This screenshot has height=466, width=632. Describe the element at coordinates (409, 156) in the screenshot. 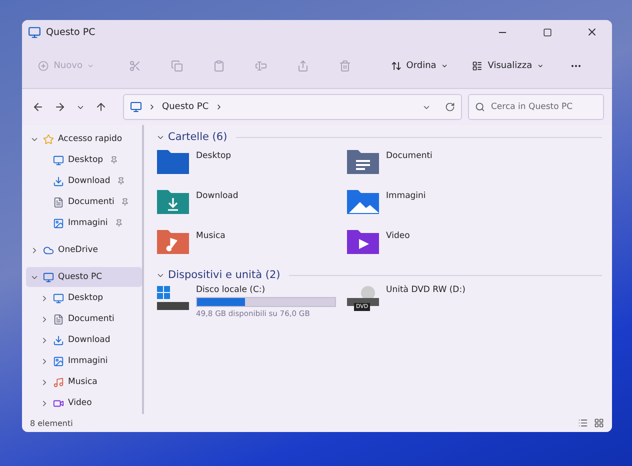

I see `folder-label: Documenti` at that location.